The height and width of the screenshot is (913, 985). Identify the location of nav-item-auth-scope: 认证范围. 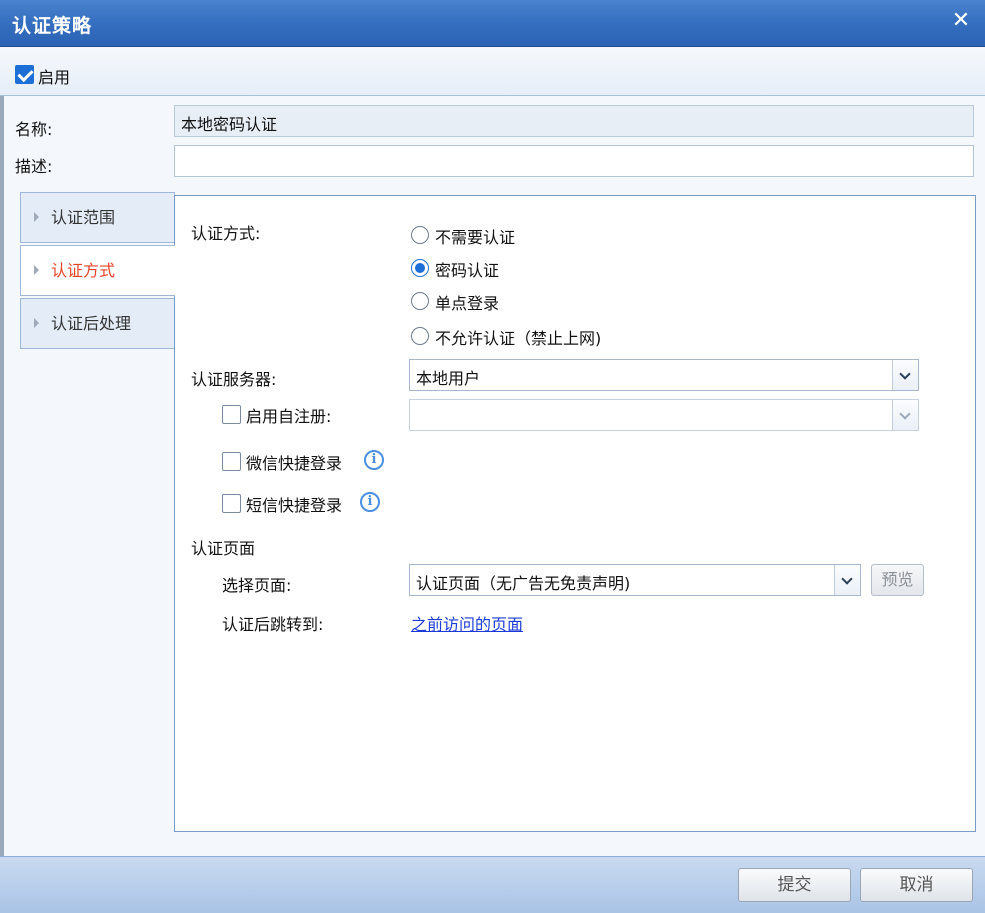
(97, 217).